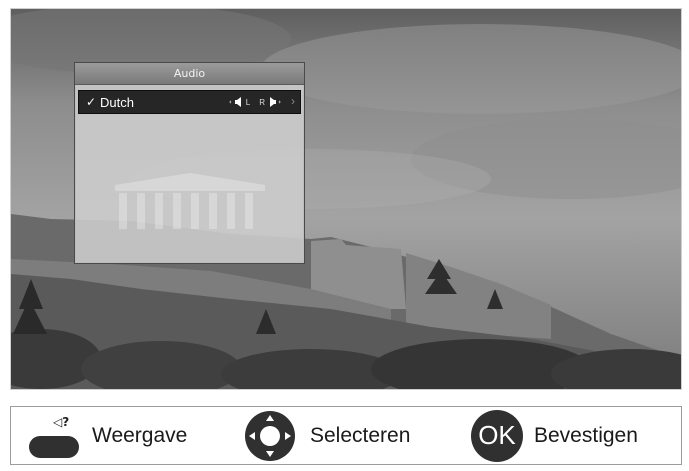 This screenshot has width=689, height=471. I want to click on checkmark-icon: ✓, so click(91, 102).